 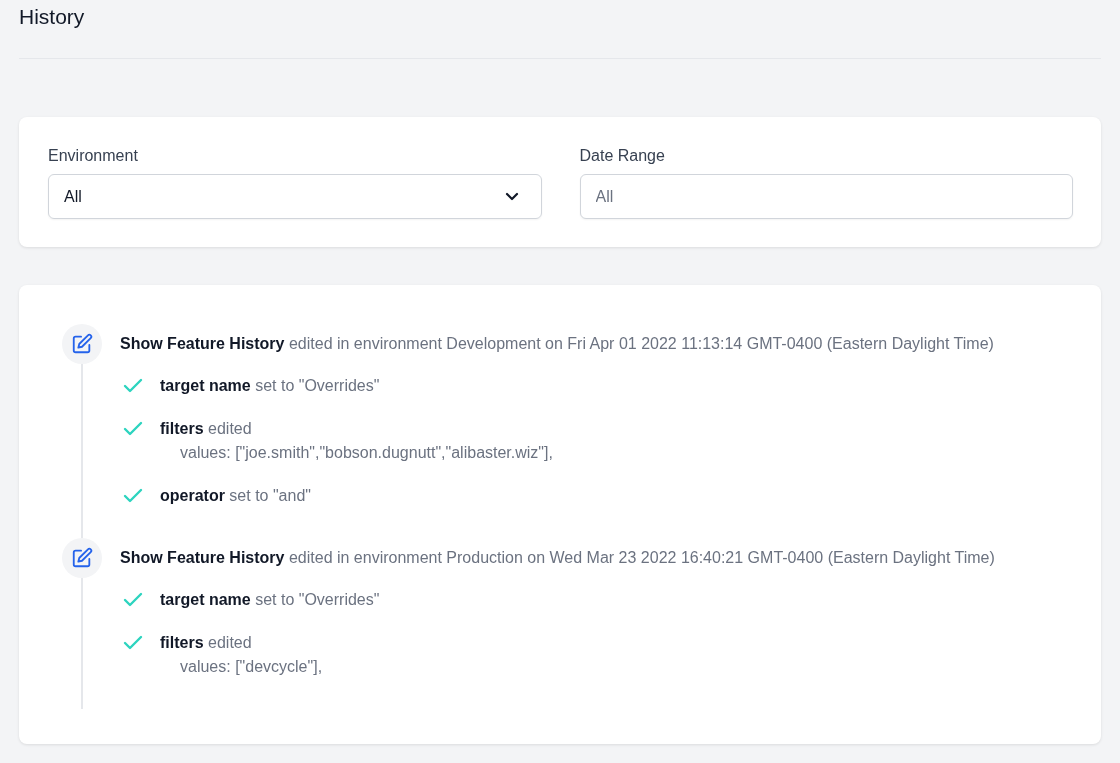 I want to click on history-entry-text: Show Feature History edited in environment Production on Wed Mar 23 2022 16:40:21 GMT-0400 (Eastern Daylight Time), so click(x=557, y=558).